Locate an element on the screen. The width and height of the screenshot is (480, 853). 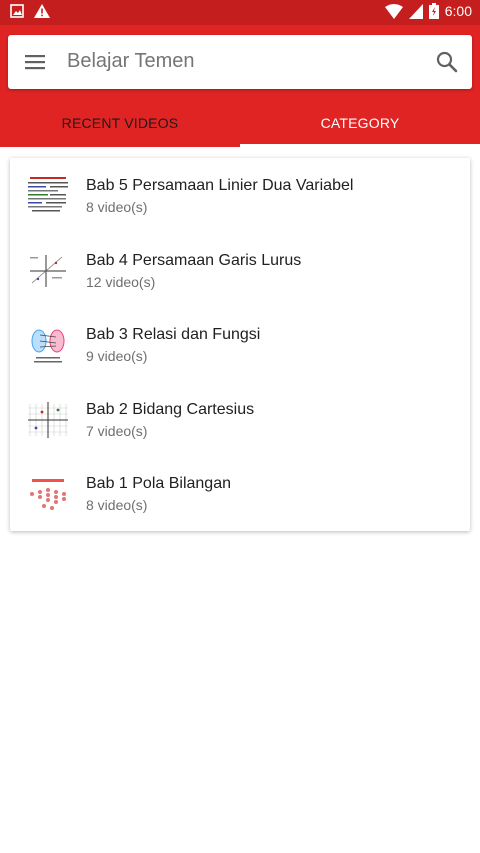
menu-button is located at coordinates (35, 62).